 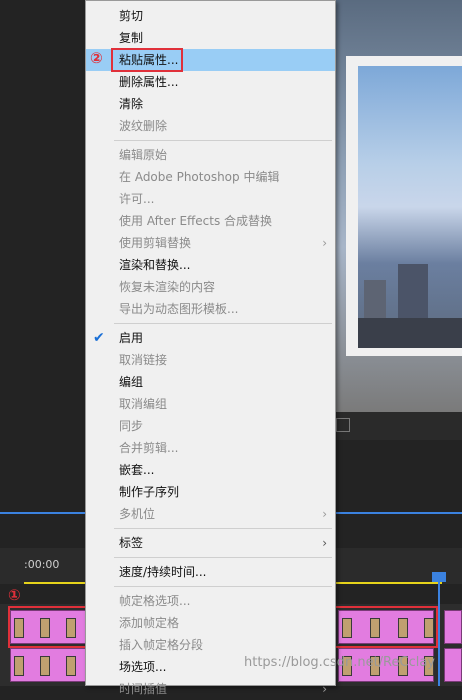 What do you see at coordinates (210, 287) in the screenshot?
I see `menu-item-restore-unrendered: 恢复未渲染的内容` at bounding box center [210, 287].